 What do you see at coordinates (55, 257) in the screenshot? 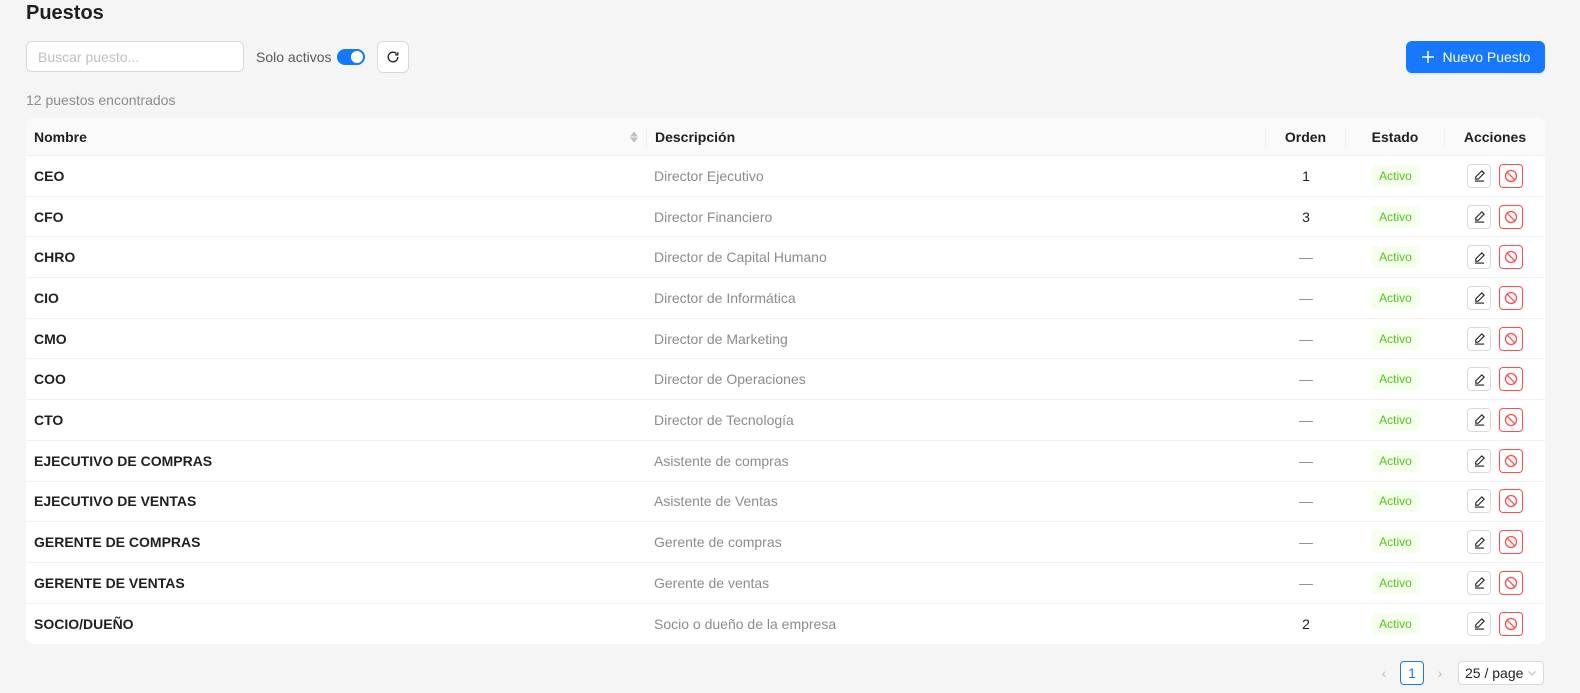
I see `position-name: CHRO` at bounding box center [55, 257].